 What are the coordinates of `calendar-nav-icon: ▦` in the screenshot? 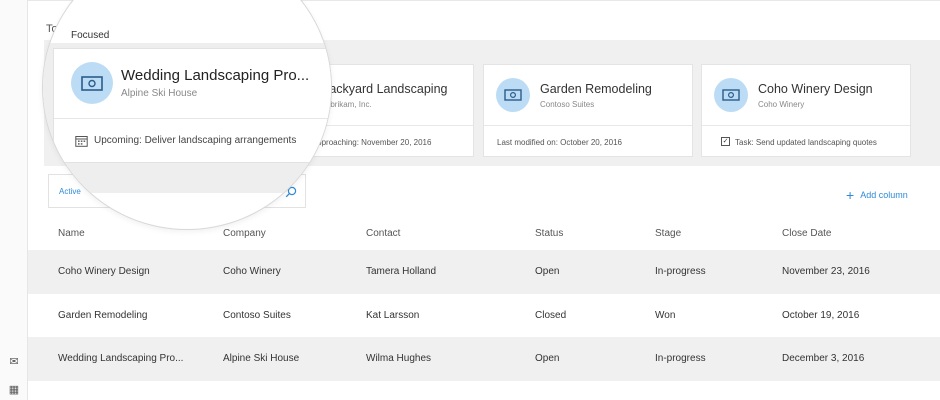 It's located at (14, 390).